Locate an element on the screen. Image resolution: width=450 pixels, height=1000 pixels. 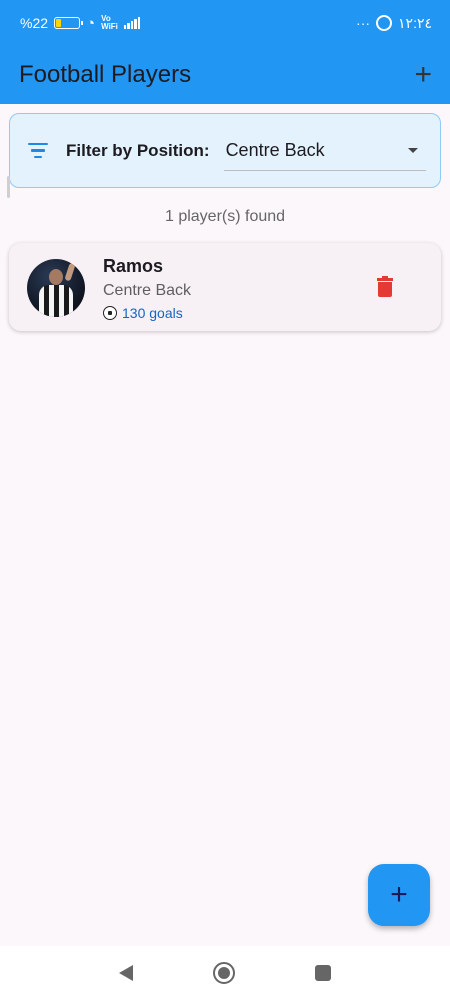
filter-label: Filter by Position: is located at coordinates (138, 150).